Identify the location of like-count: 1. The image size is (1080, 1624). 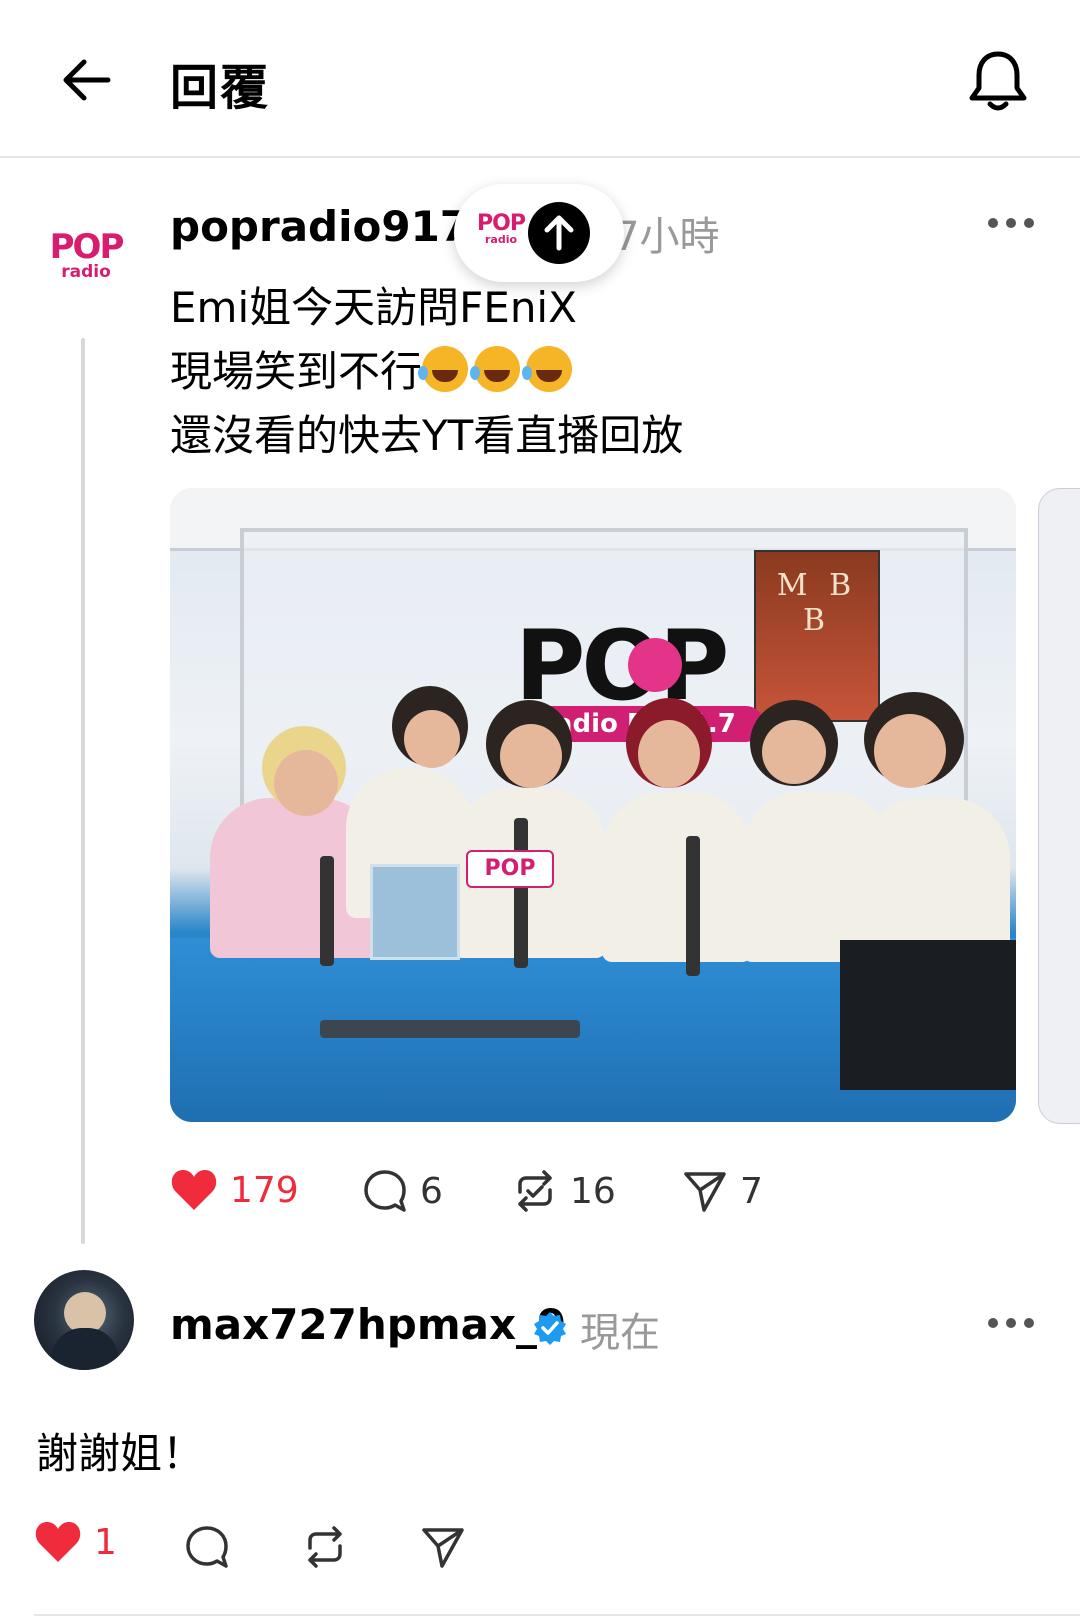
(105, 1542).